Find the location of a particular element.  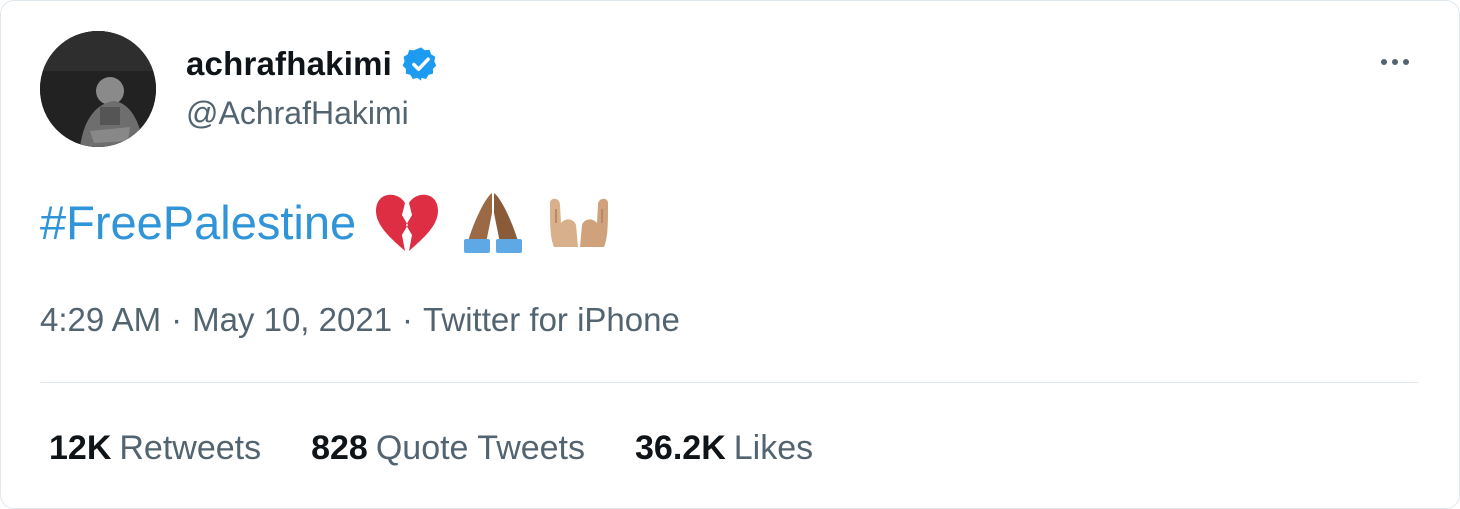

retweets-label: Retweets is located at coordinates (190, 448).